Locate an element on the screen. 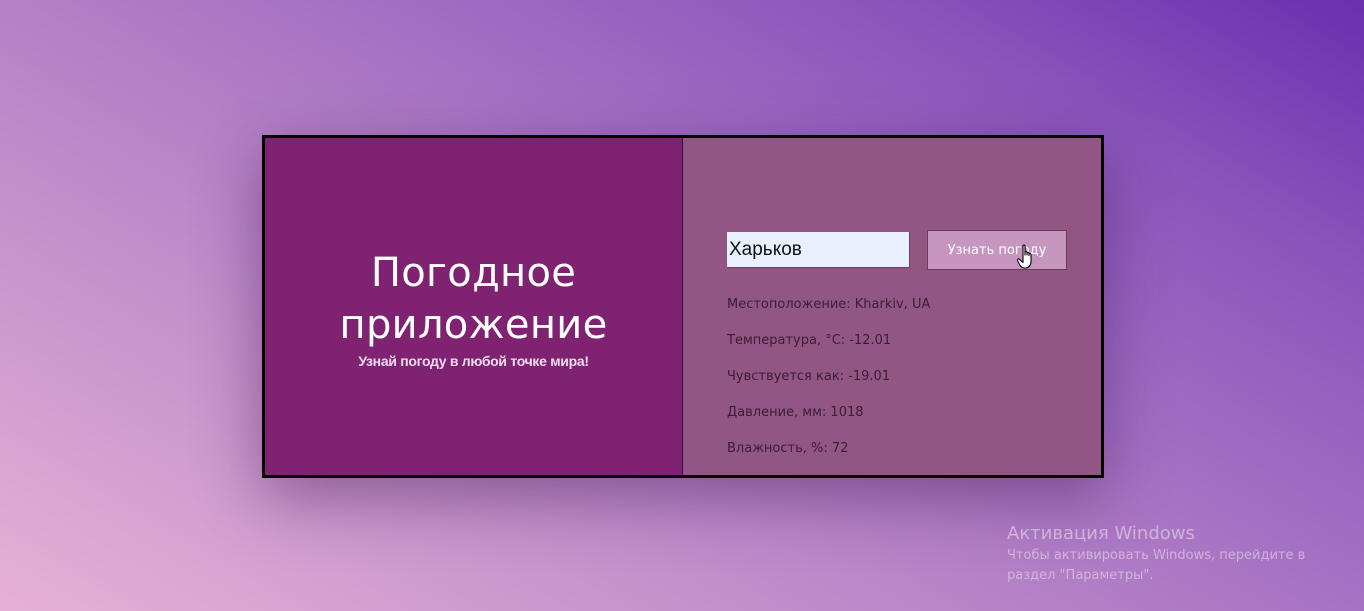 This screenshot has height=611, width=1364. humidity-text: Влажность, %: 72 is located at coordinates (788, 448).